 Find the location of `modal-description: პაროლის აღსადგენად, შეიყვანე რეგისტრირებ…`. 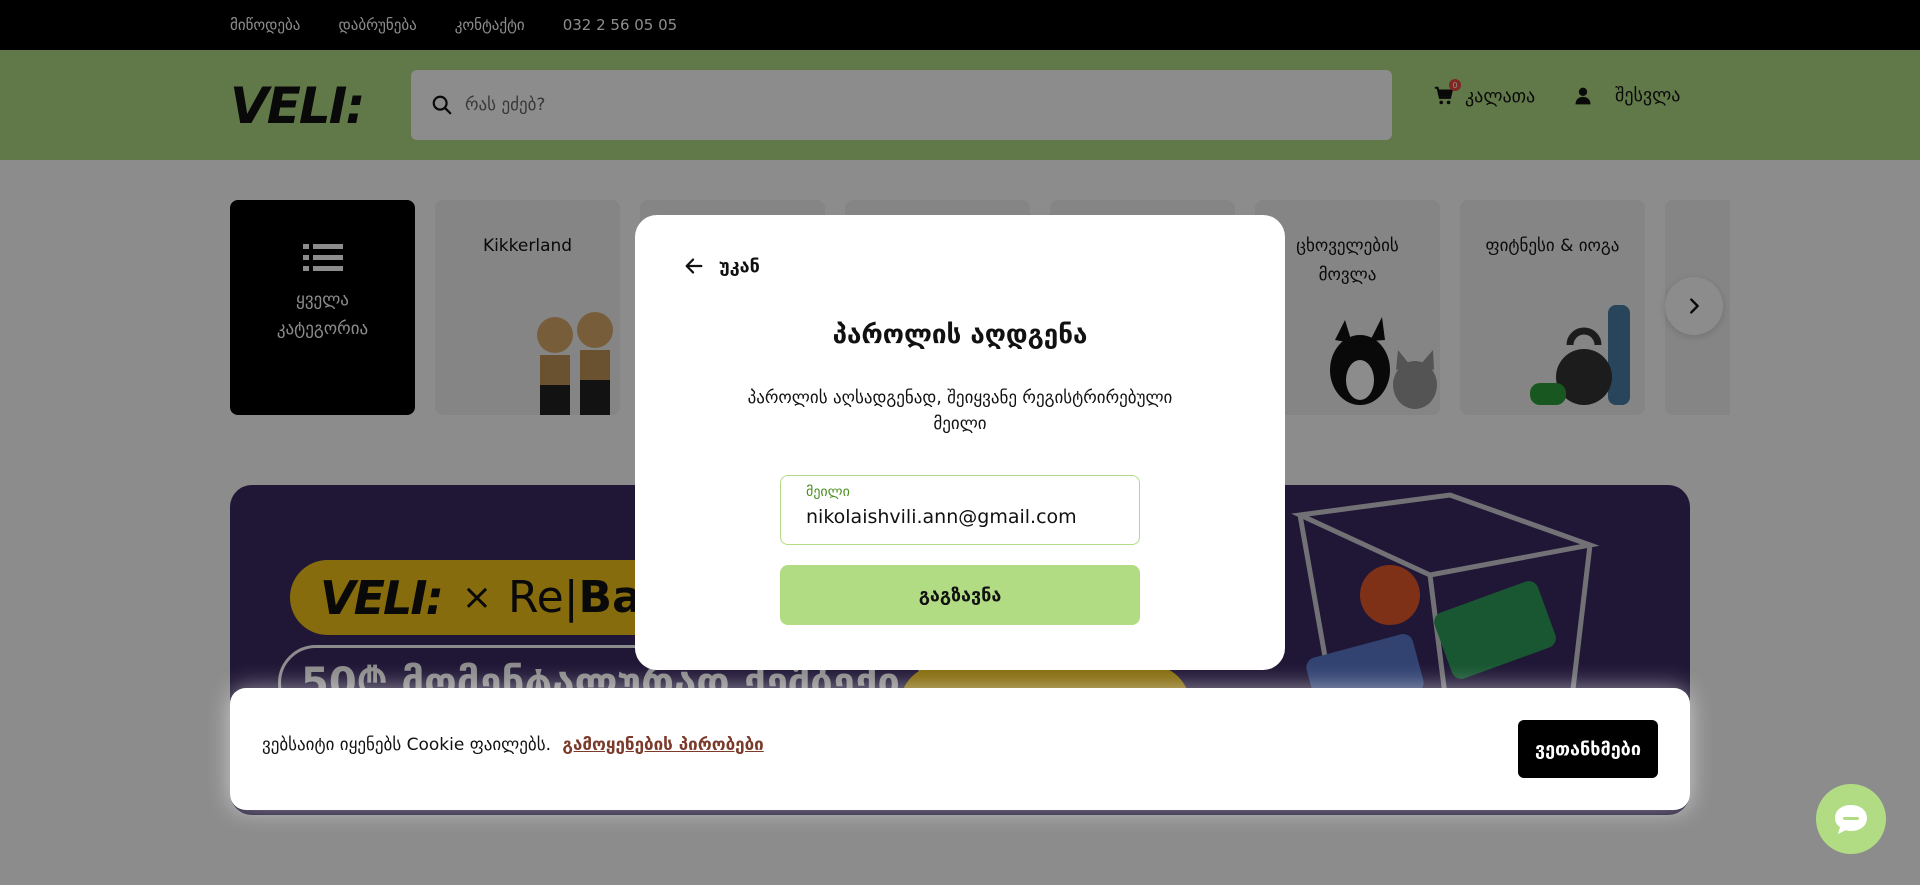

modal-description: პაროლის აღსადგენად, შეიყვანე რეგისტრირებ… is located at coordinates (960, 411).